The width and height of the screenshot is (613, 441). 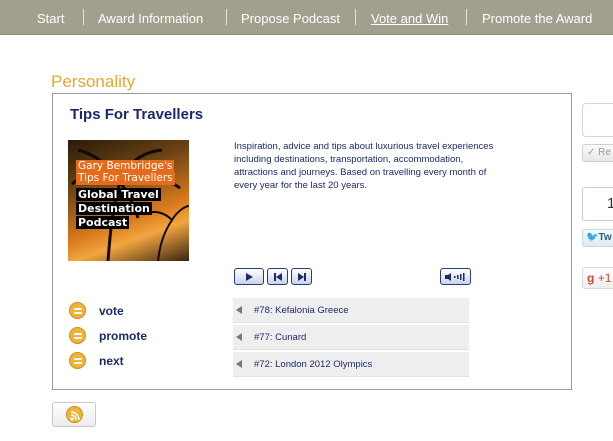 What do you see at coordinates (77, 310) in the screenshot?
I see `vote-icon` at bounding box center [77, 310].